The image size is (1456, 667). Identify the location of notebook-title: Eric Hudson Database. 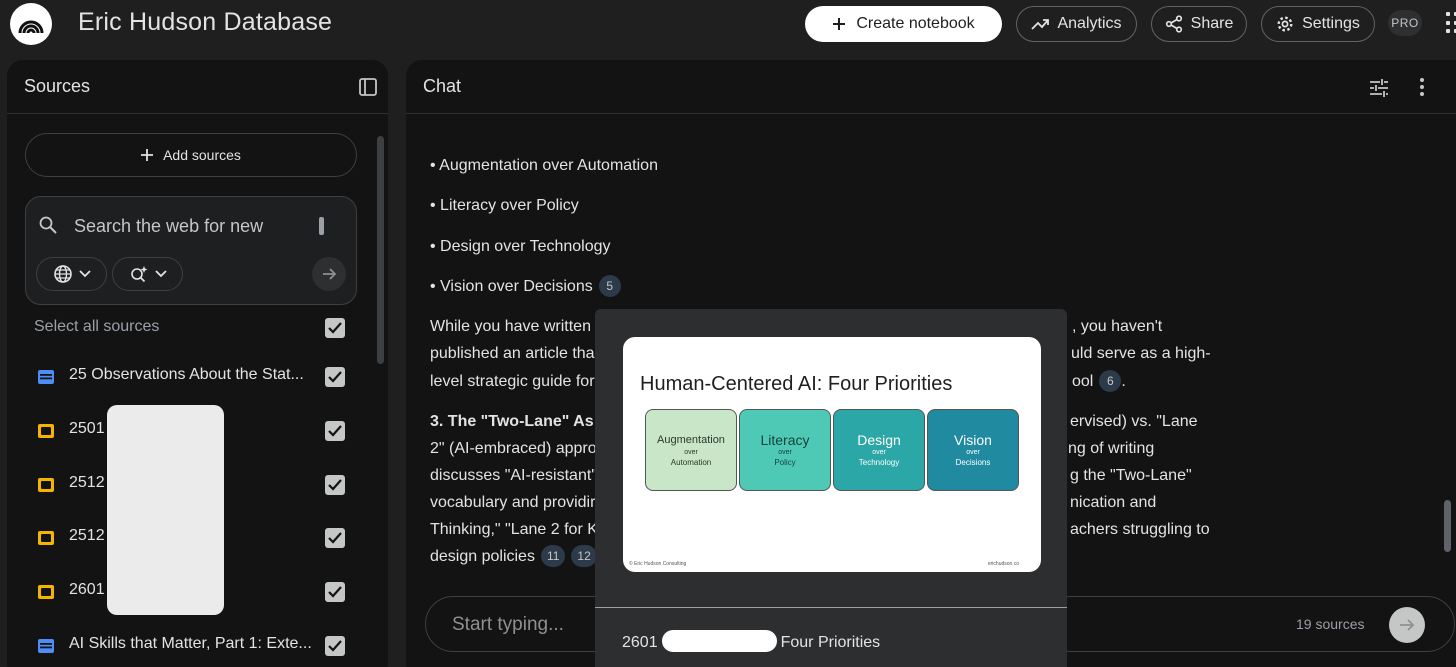
(205, 22).